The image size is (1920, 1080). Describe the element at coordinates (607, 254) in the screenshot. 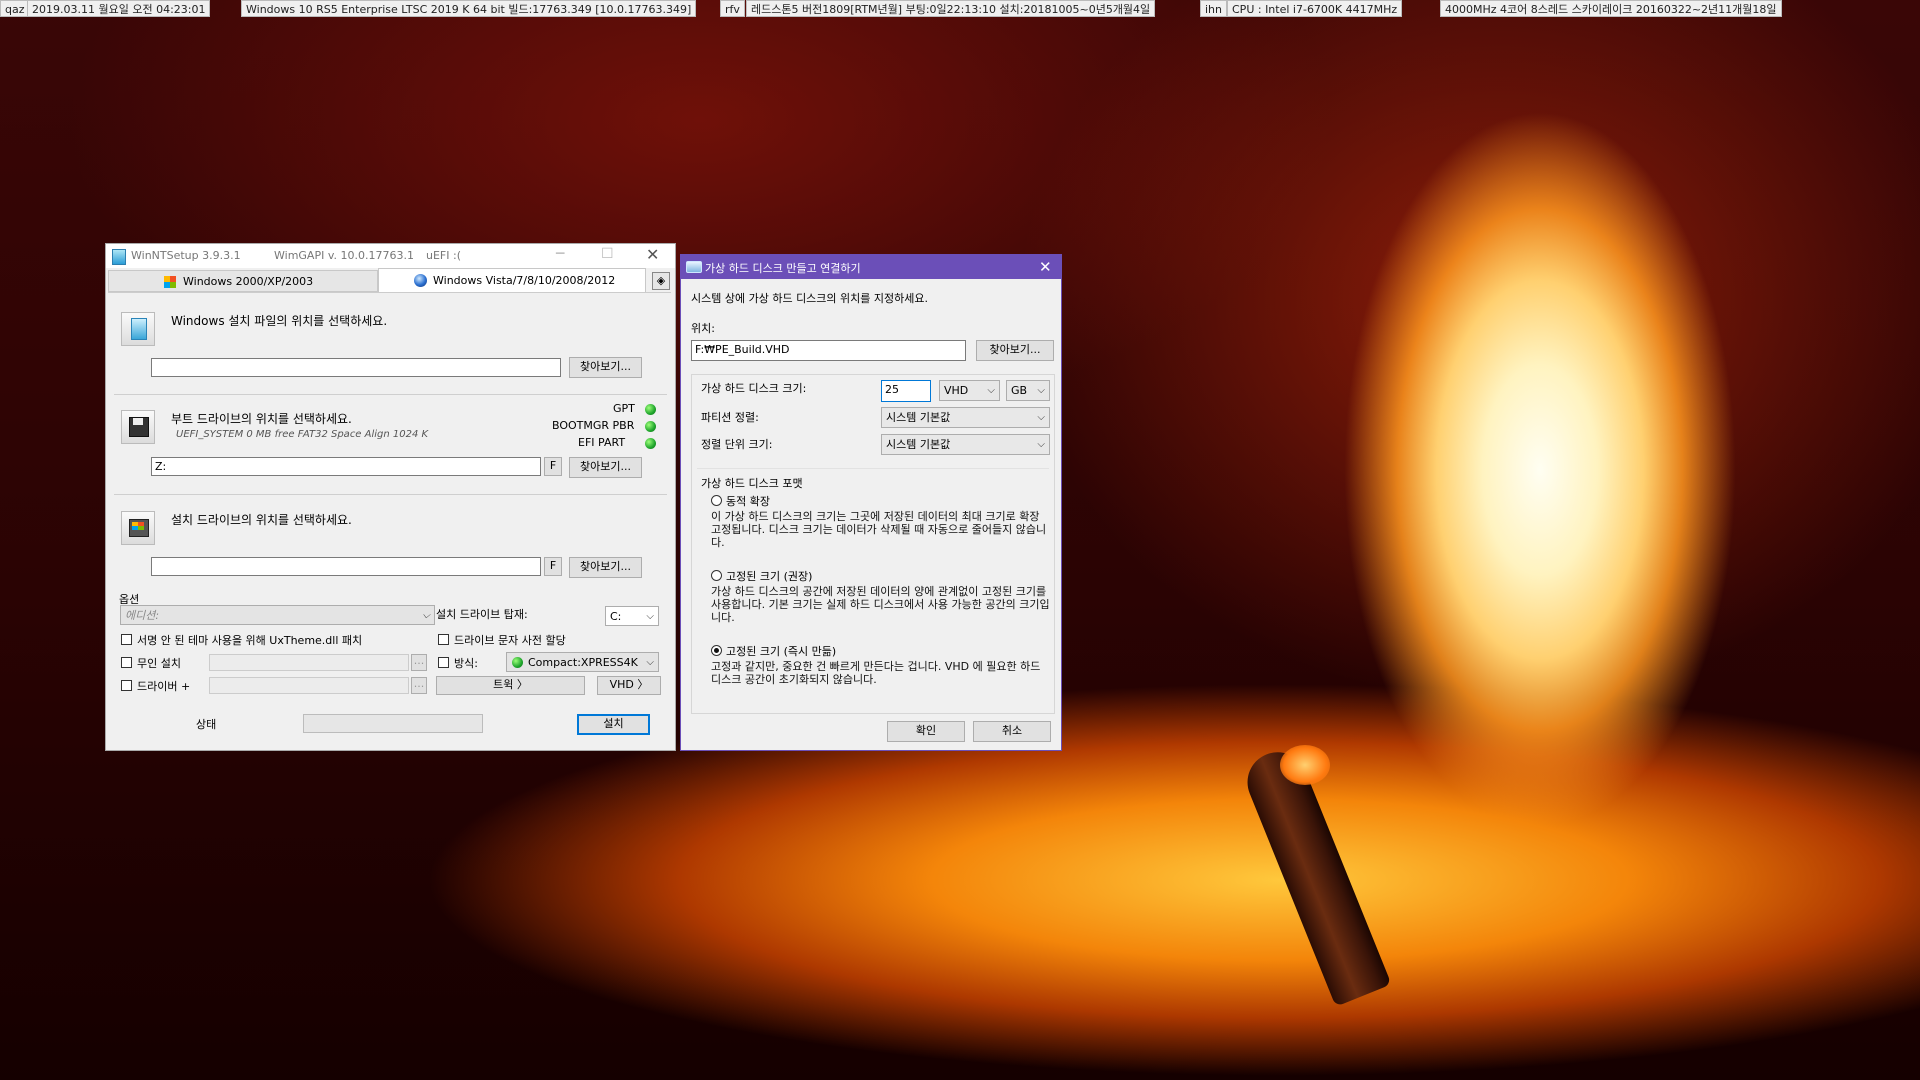

I see `maximize-button: ☐` at that location.